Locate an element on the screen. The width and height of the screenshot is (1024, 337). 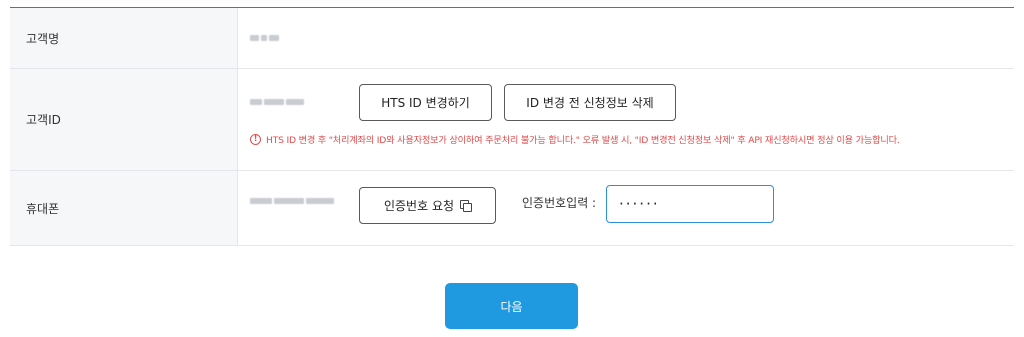
copy-icon is located at coordinates (466, 206).